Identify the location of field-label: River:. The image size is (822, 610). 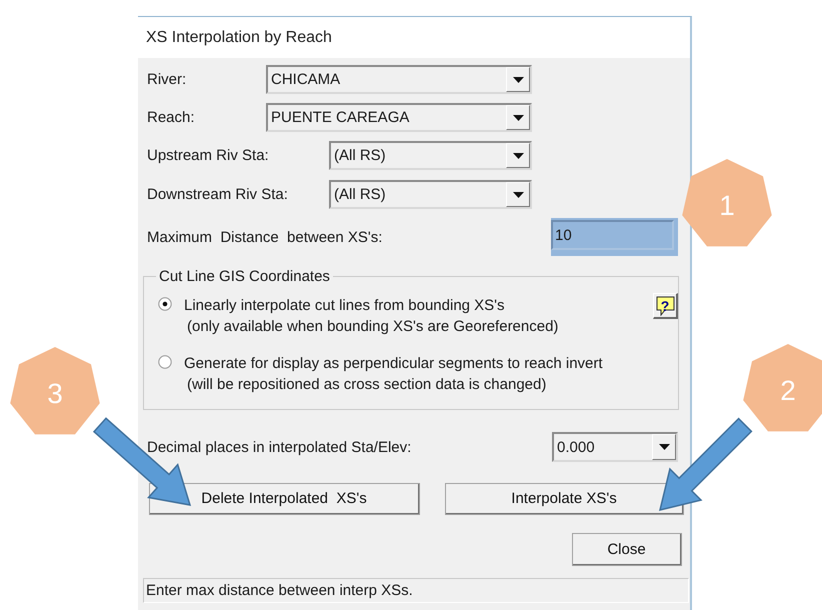
(167, 79).